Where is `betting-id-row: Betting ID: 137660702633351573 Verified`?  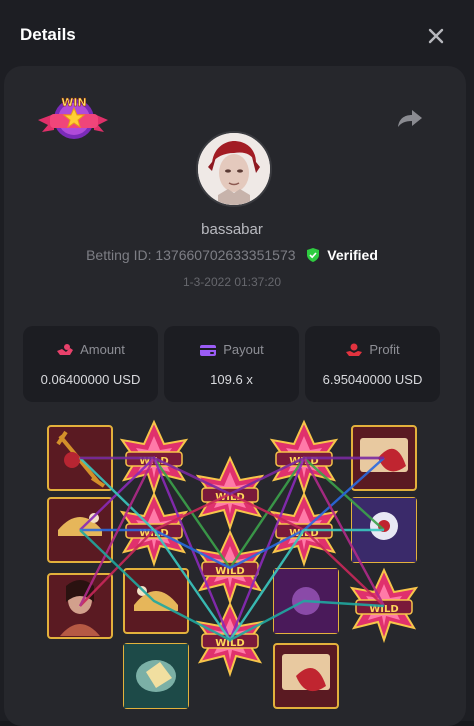 betting-id-row: Betting ID: 137660702633351573 Verified is located at coordinates (232, 255).